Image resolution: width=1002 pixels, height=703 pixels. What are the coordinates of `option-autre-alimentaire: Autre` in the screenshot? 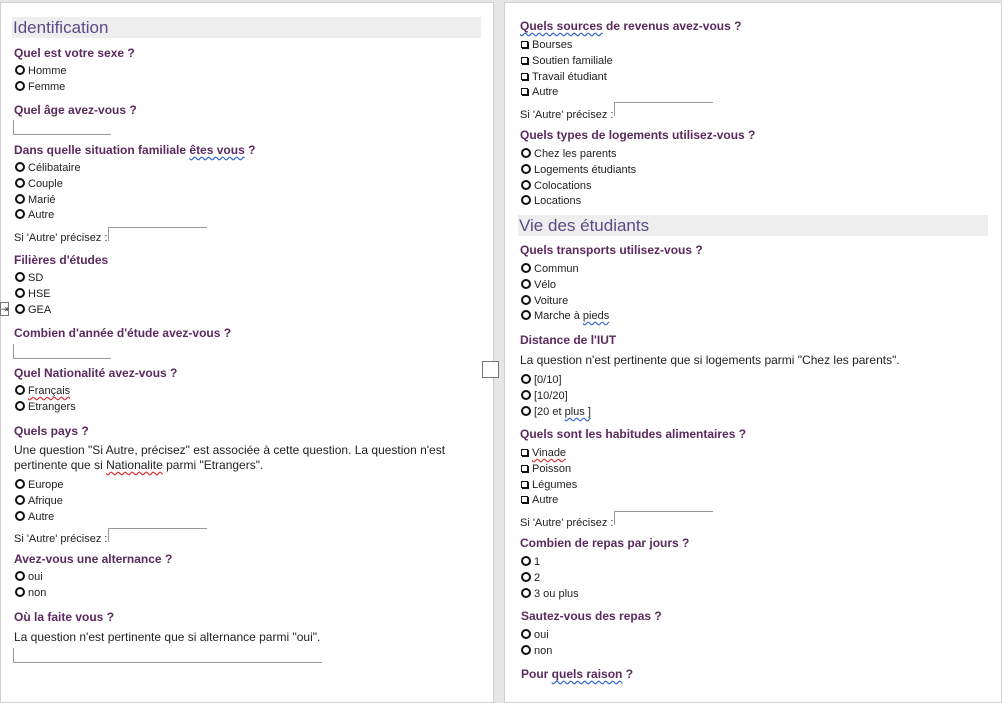 It's located at (539, 500).